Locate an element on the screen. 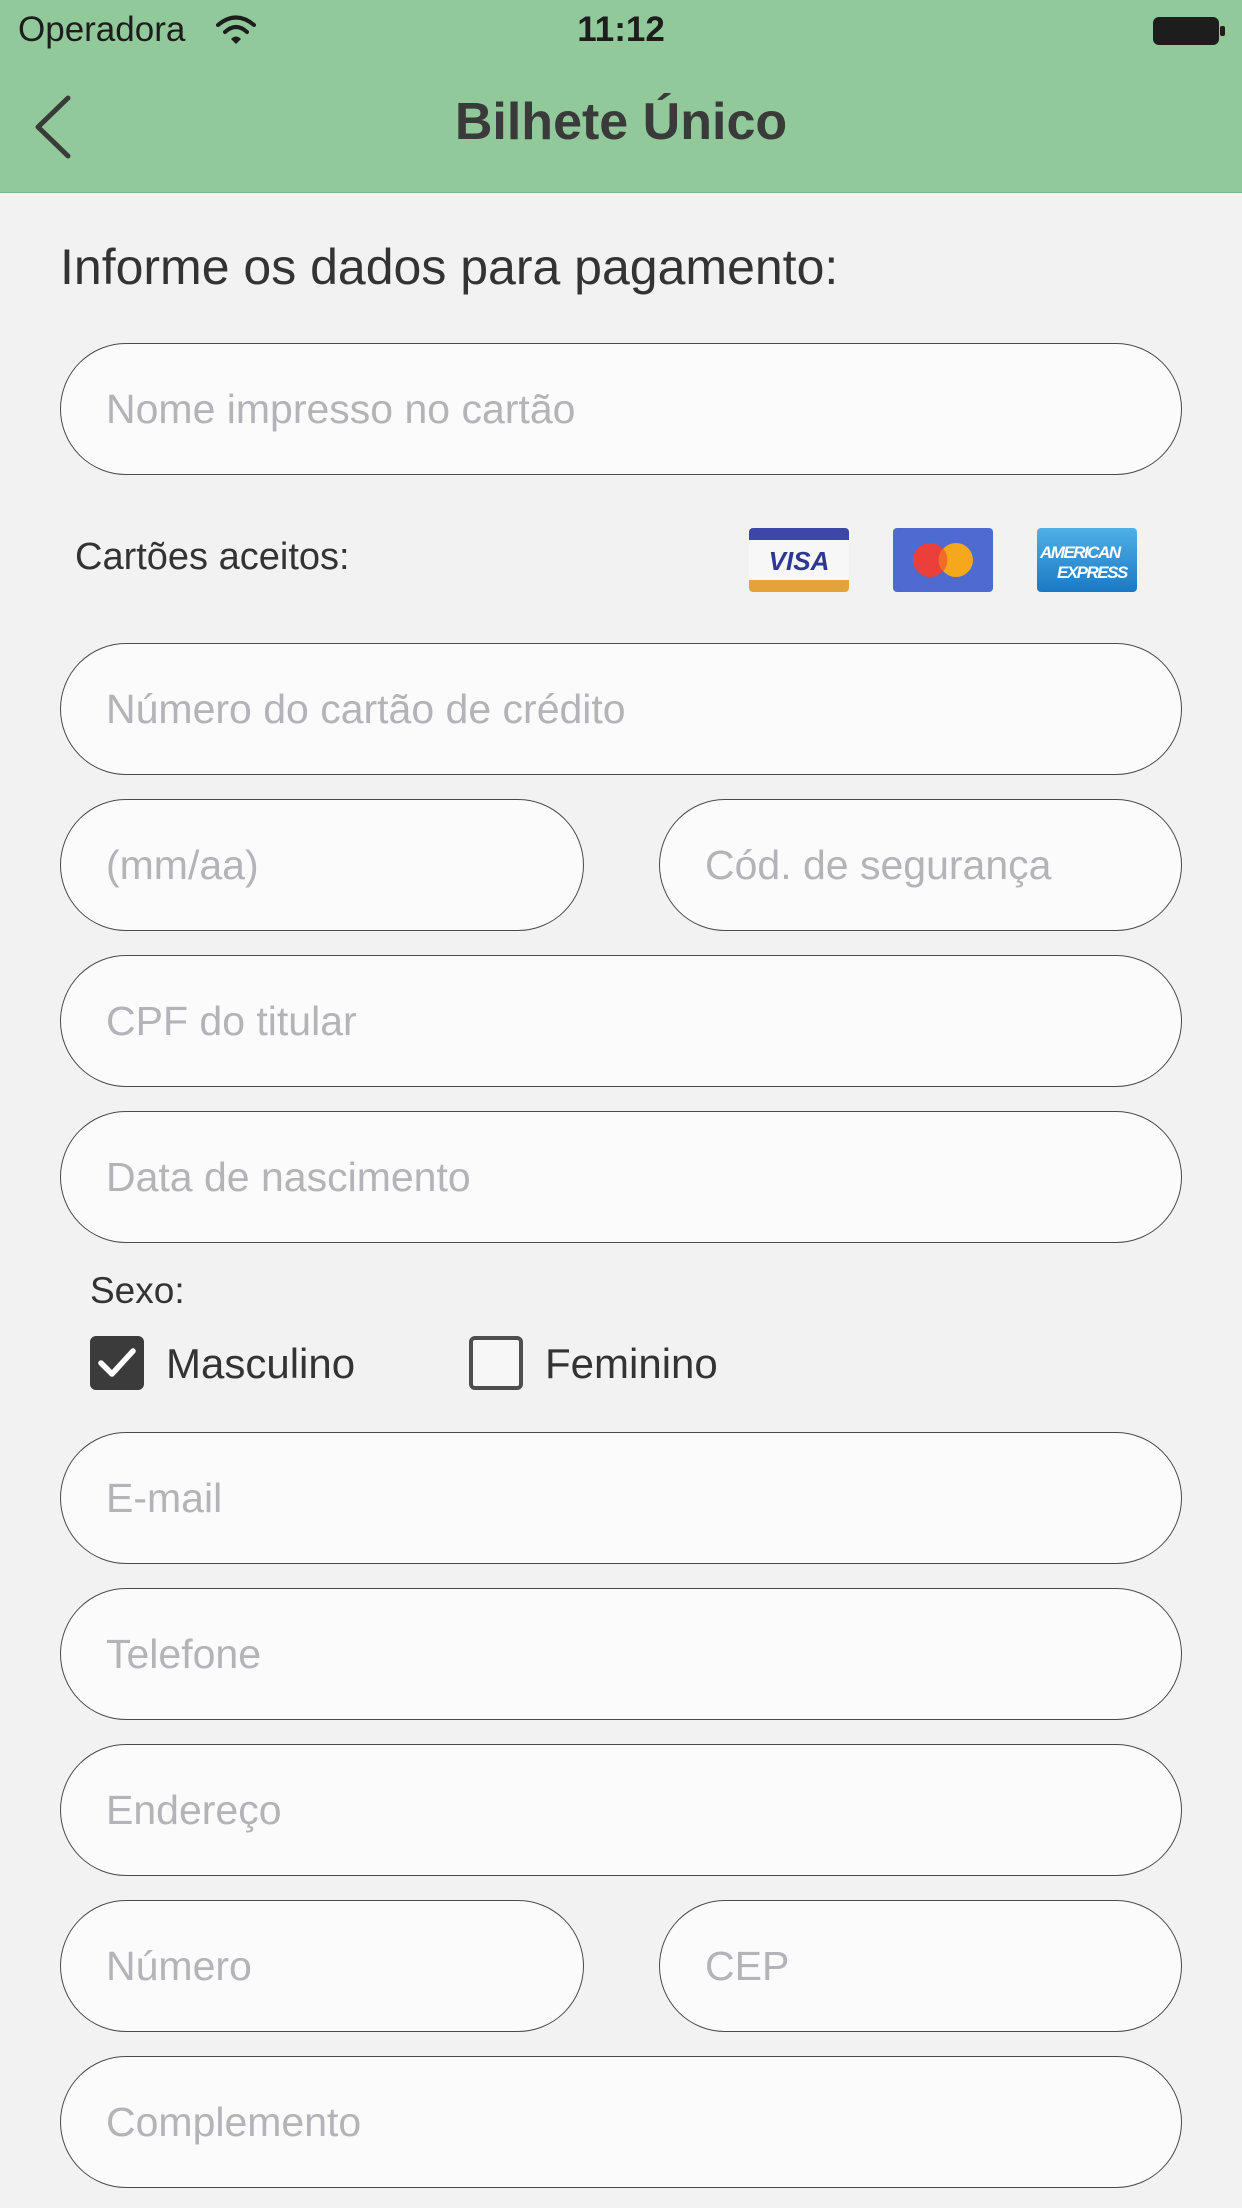 The height and width of the screenshot is (2208, 1242). form-heading: Informe os dados para pagamento: is located at coordinates (449, 267).